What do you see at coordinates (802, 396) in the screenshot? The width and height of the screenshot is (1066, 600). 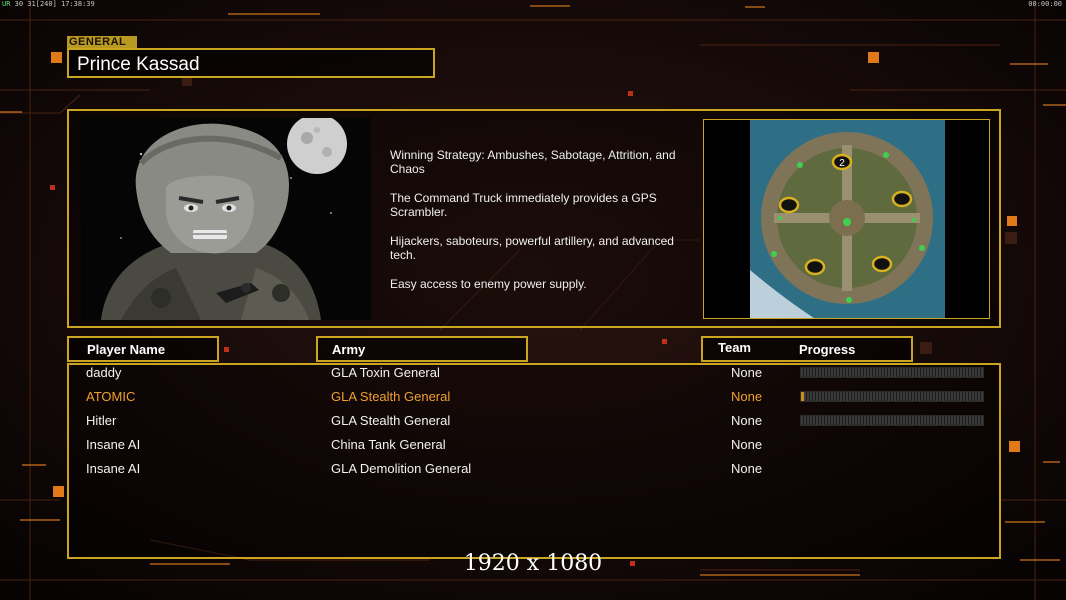 I see `progress-bar-fill` at bounding box center [802, 396].